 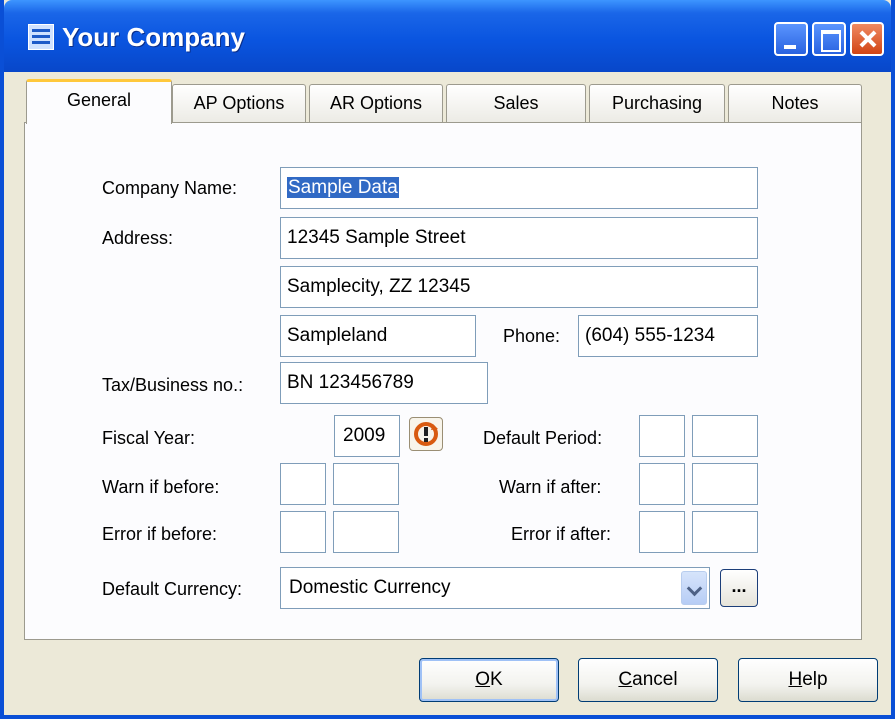 What do you see at coordinates (172, 589) in the screenshot?
I see `default-currency-label: Default Currency:` at bounding box center [172, 589].